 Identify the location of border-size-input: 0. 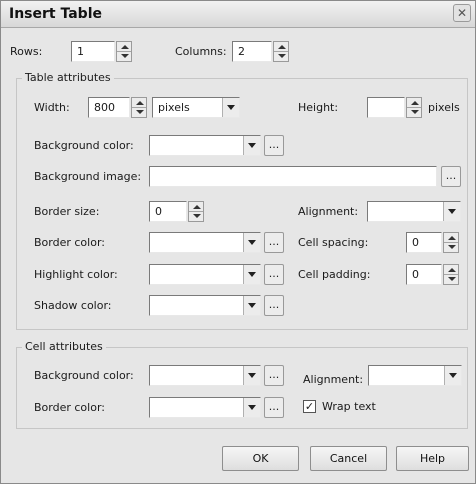
(168, 211).